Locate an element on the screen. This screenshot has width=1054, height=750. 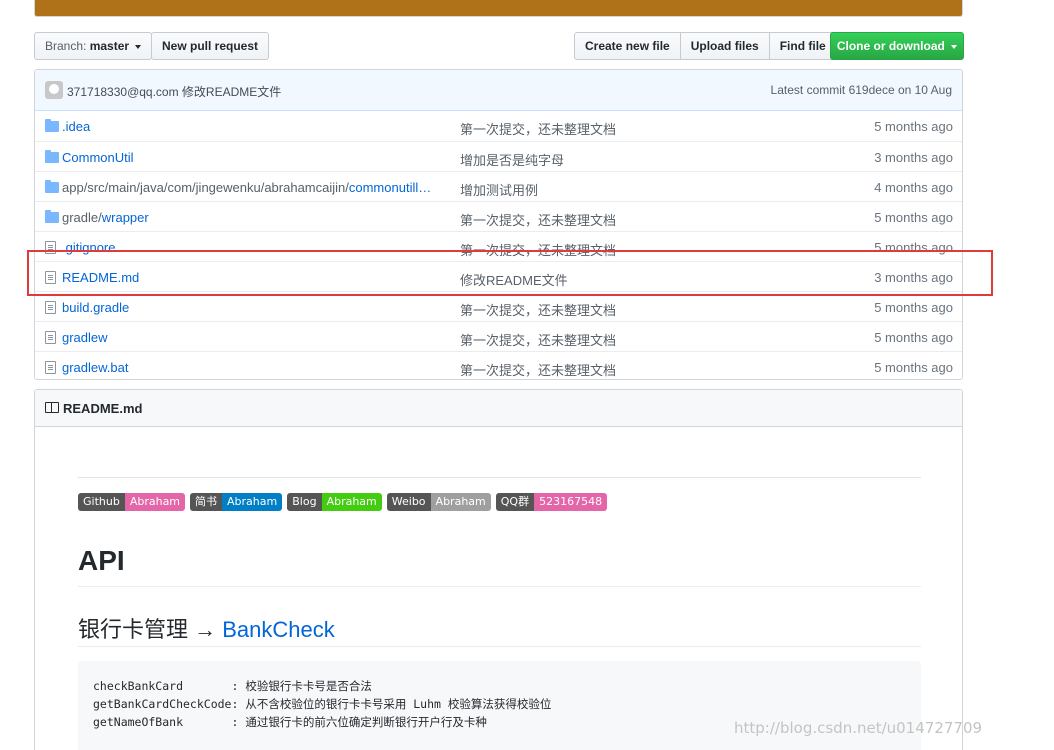
badge-label: Weibo is located at coordinates (408, 502).